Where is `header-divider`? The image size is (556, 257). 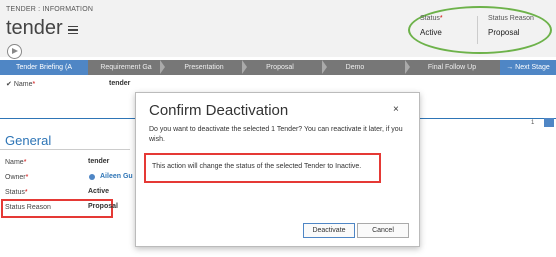
header-divider is located at coordinates (477, 30).